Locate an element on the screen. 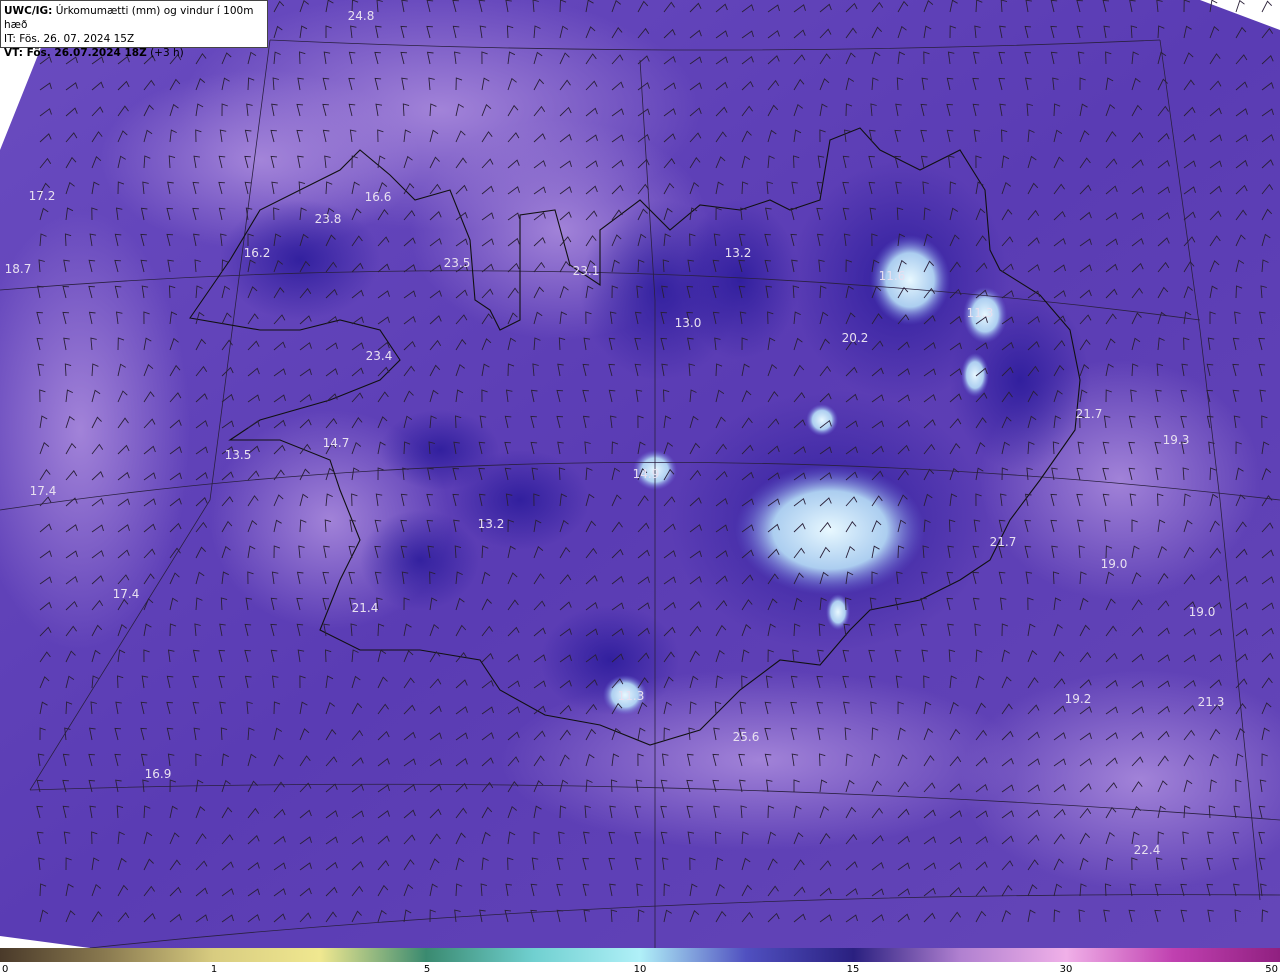  wind-value-label: 21.3 is located at coordinates (1211, 702).